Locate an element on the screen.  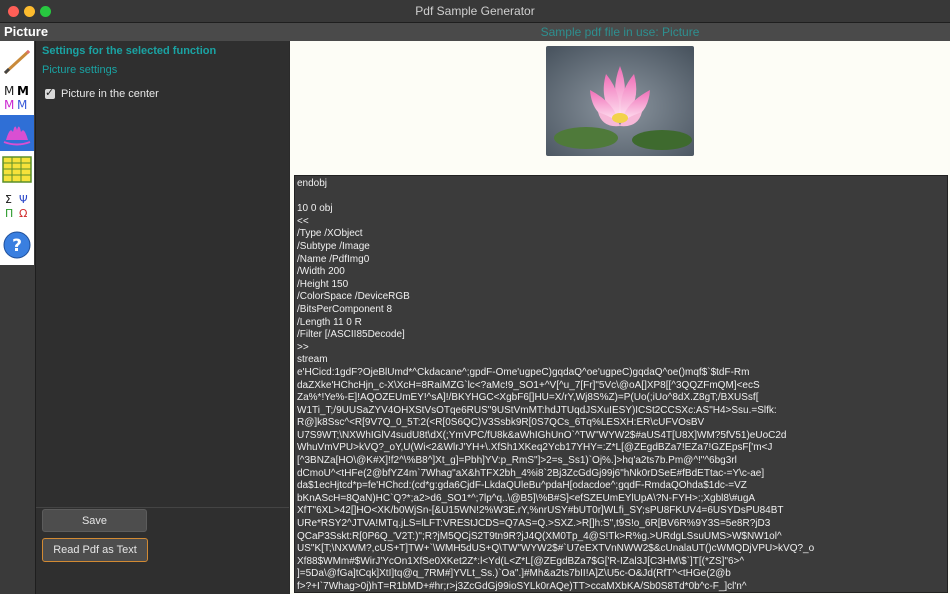
svg-text: Ψ is located at coordinates (23, 199).